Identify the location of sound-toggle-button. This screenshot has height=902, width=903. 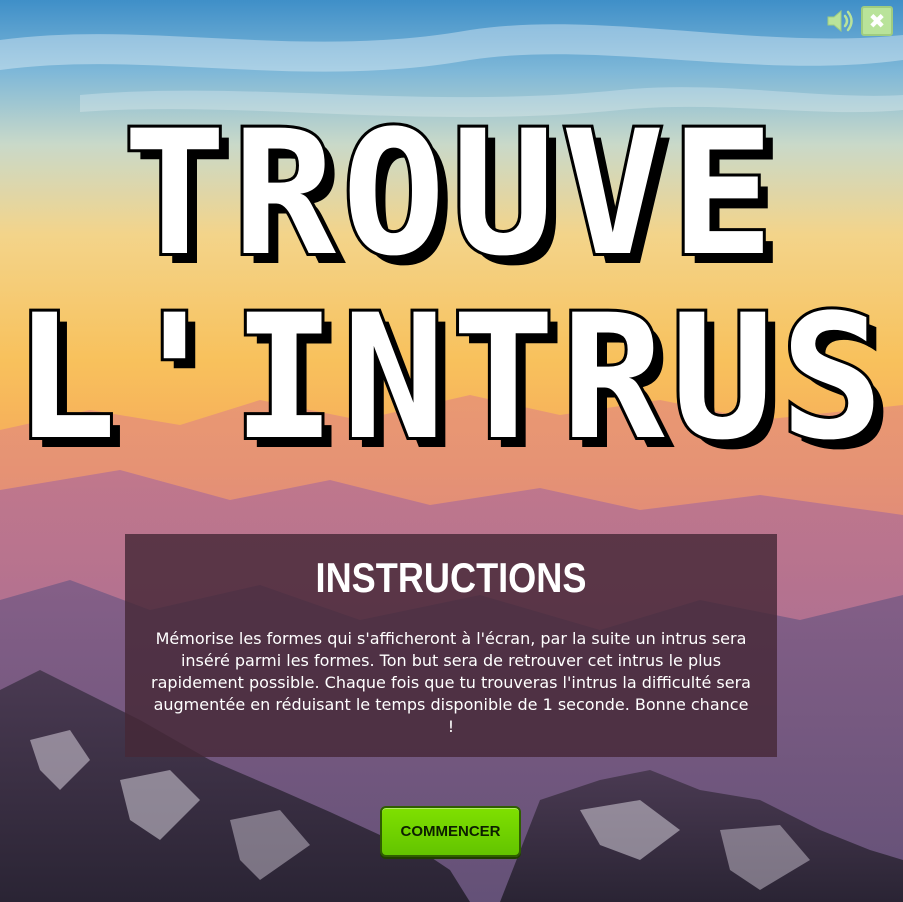
(841, 21).